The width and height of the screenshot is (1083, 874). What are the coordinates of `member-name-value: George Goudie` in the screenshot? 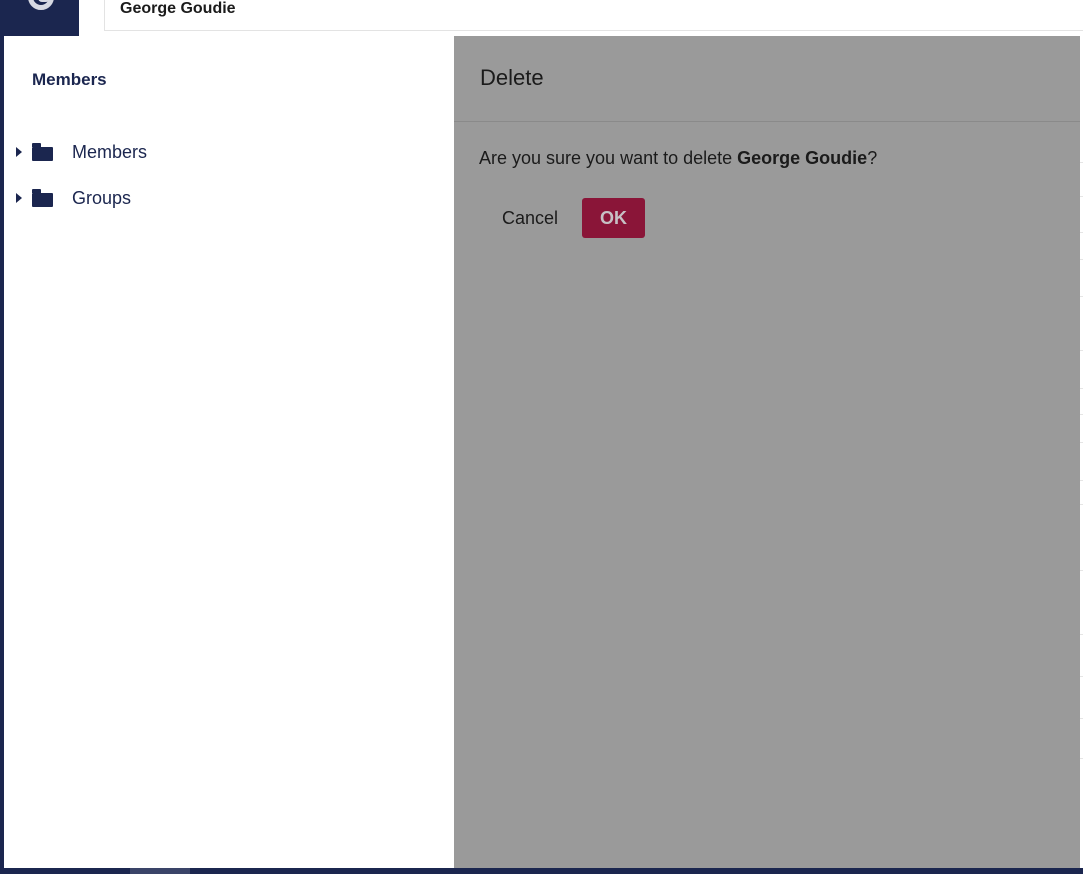 It's located at (178, 8).